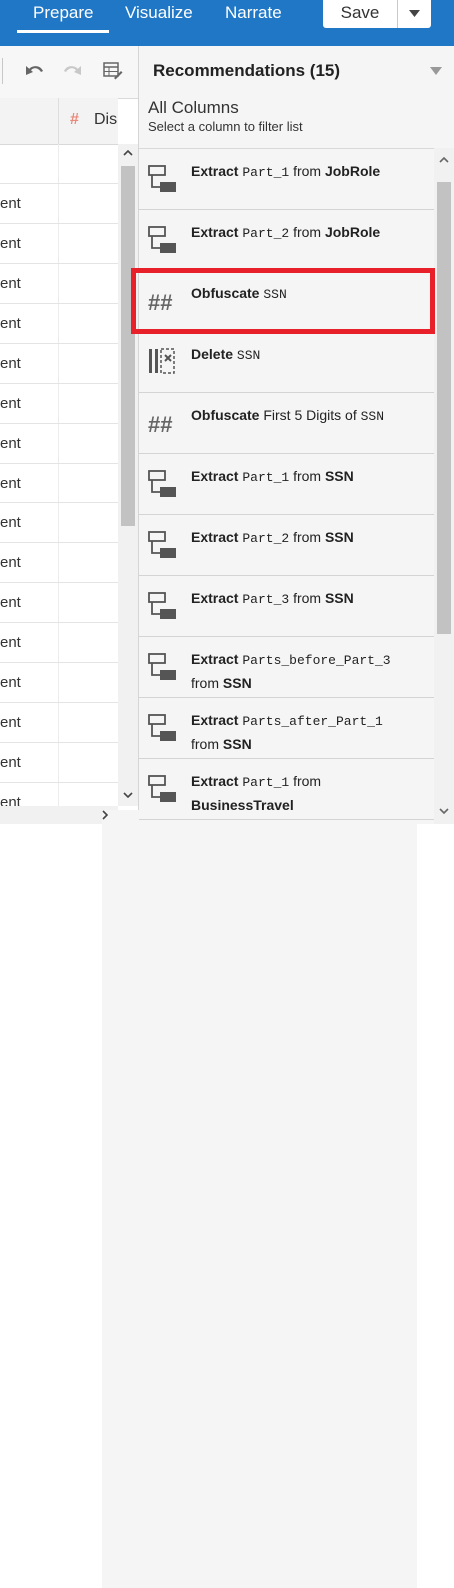 The height and width of the screenshot is (1588, 454). Describe the element at coordinates (113, 71) in the screenshot. I see `edit-table-icon` at that location.